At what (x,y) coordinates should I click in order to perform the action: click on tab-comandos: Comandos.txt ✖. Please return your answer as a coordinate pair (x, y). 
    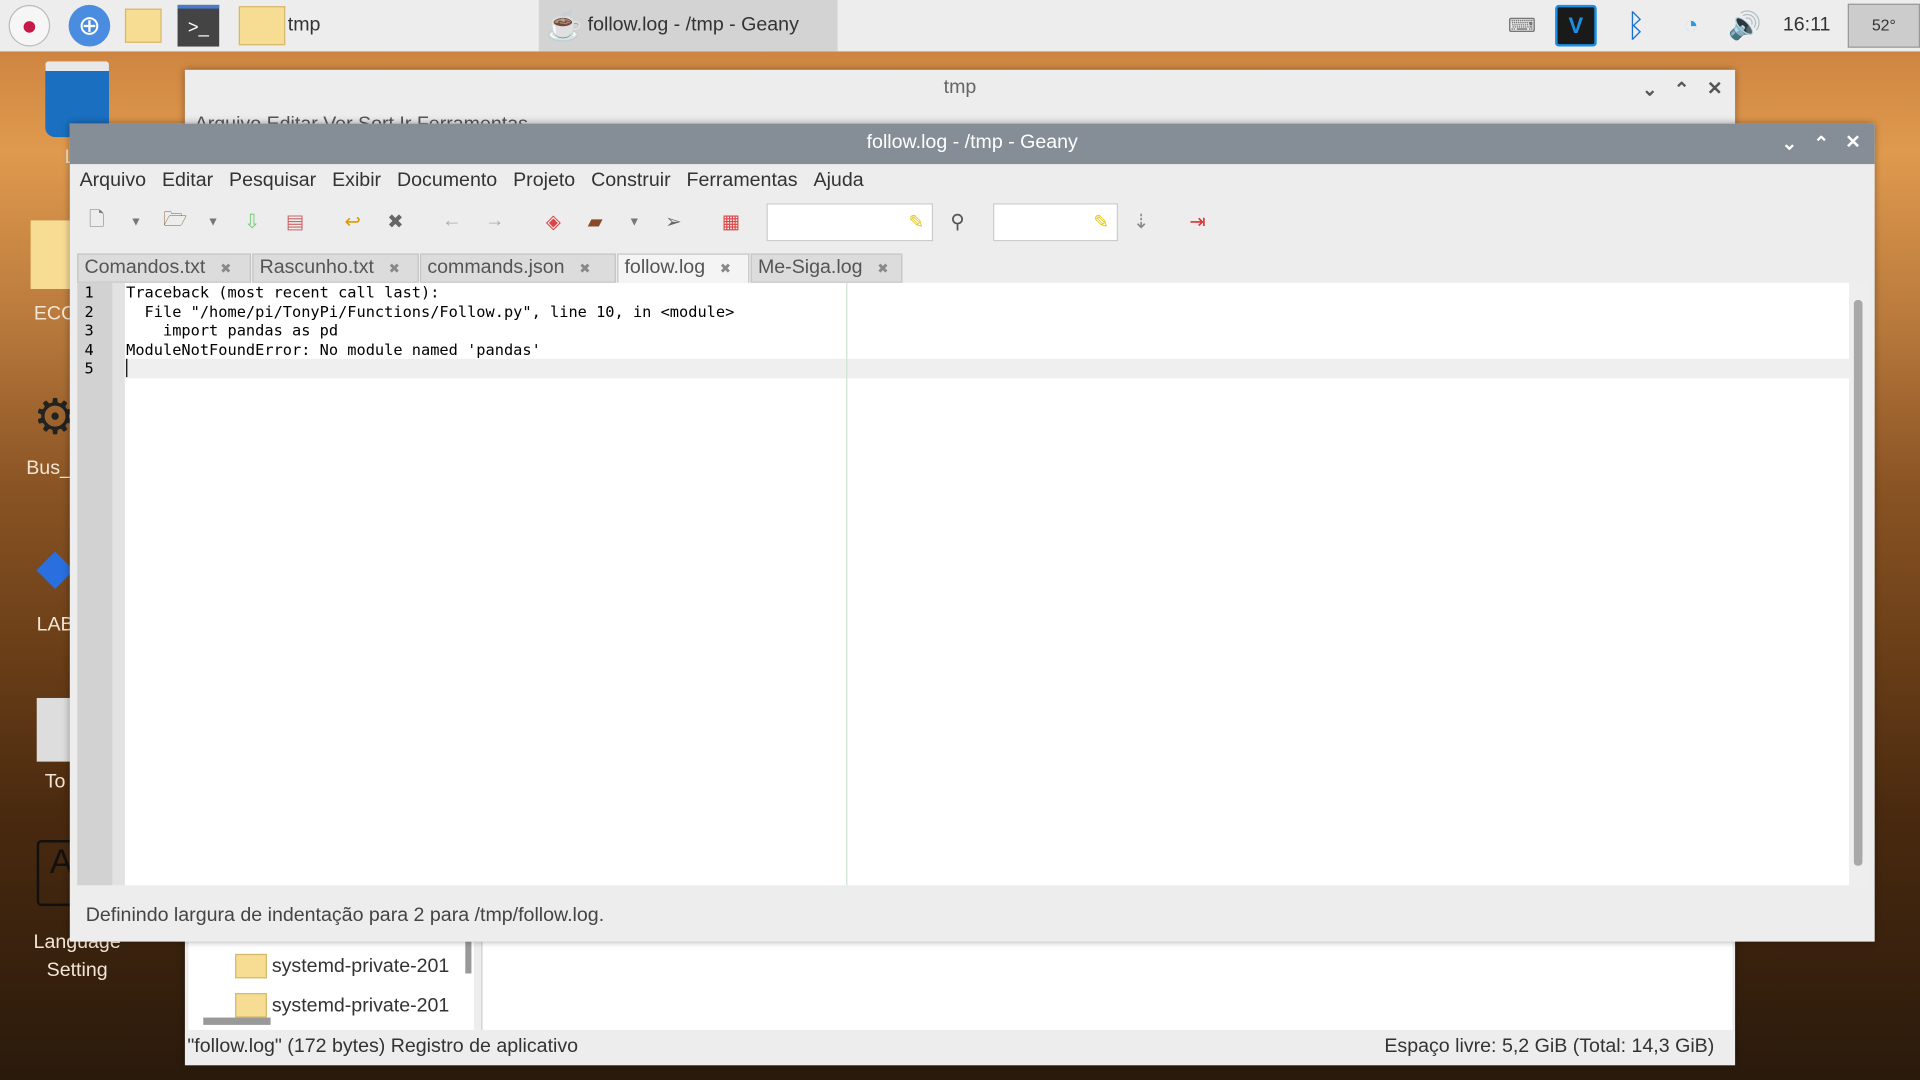
    Looking at the image, I should click on (164, 268).